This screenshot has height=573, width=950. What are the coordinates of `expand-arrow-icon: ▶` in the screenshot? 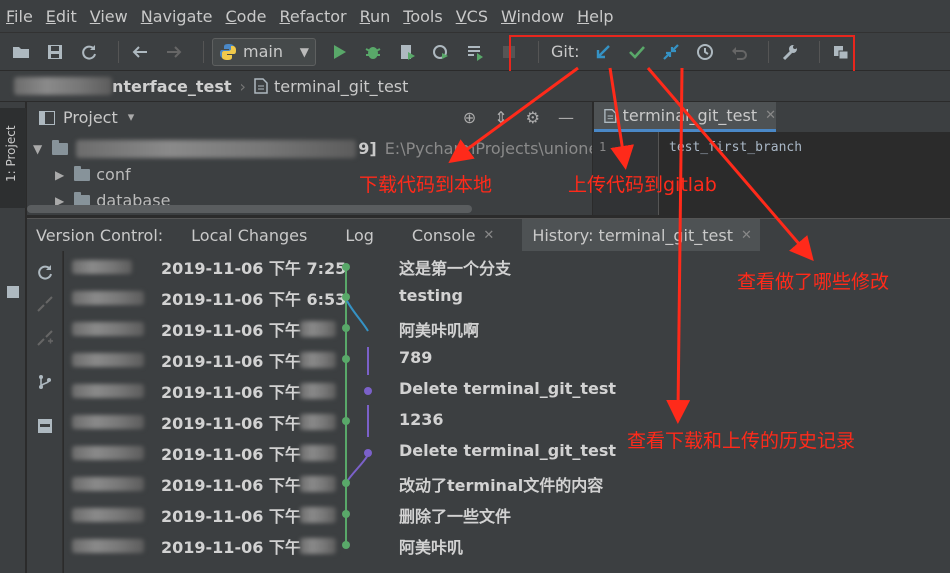 It's located at (60, 174).